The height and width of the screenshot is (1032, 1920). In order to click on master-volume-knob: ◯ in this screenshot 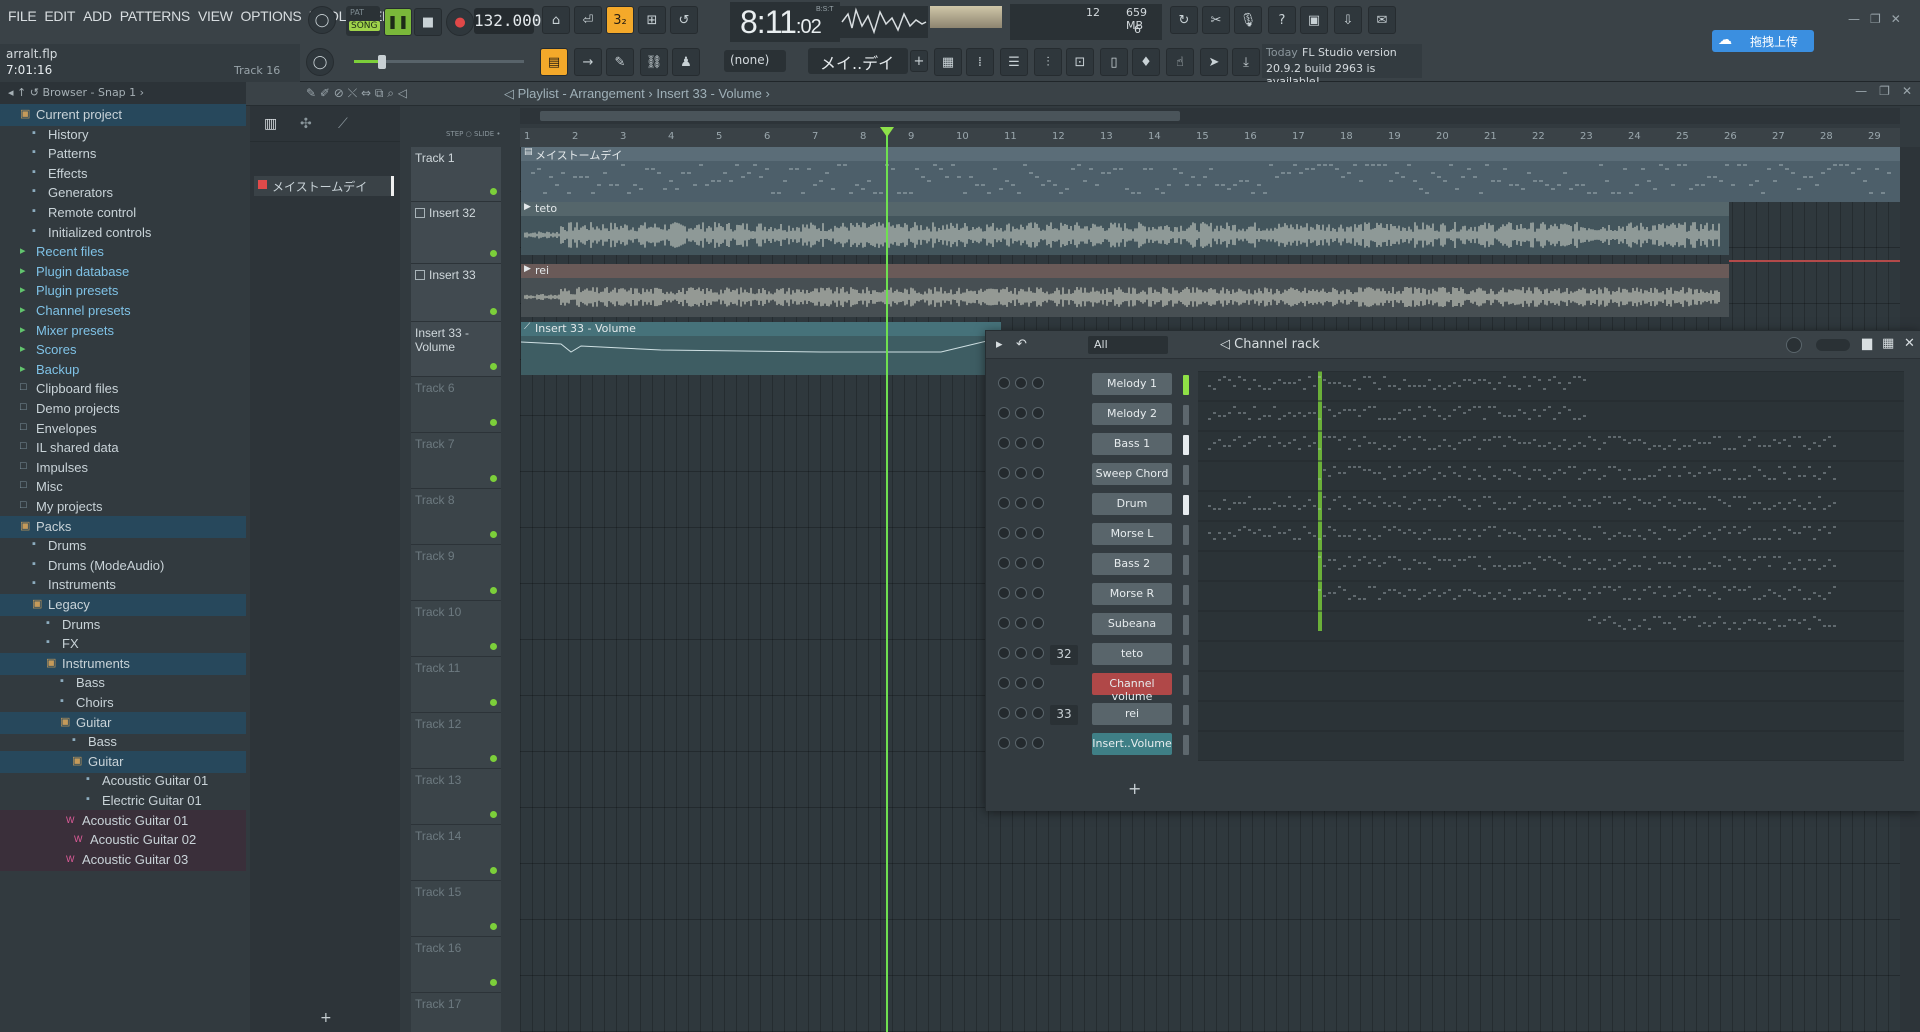, I will do `click(322, 20)`.